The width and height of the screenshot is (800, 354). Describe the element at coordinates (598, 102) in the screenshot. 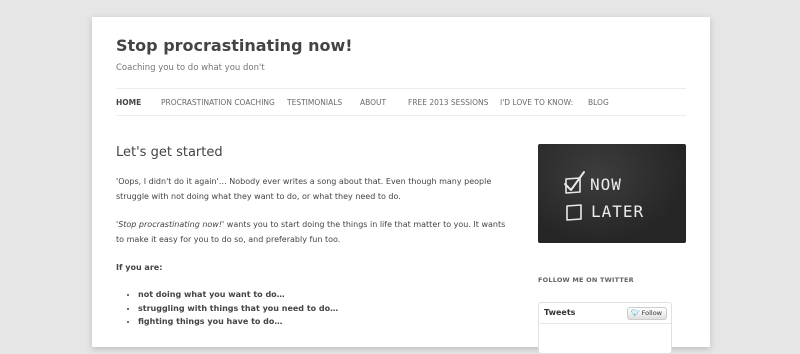

I see `nav-item-blog: BLOG` at that location.